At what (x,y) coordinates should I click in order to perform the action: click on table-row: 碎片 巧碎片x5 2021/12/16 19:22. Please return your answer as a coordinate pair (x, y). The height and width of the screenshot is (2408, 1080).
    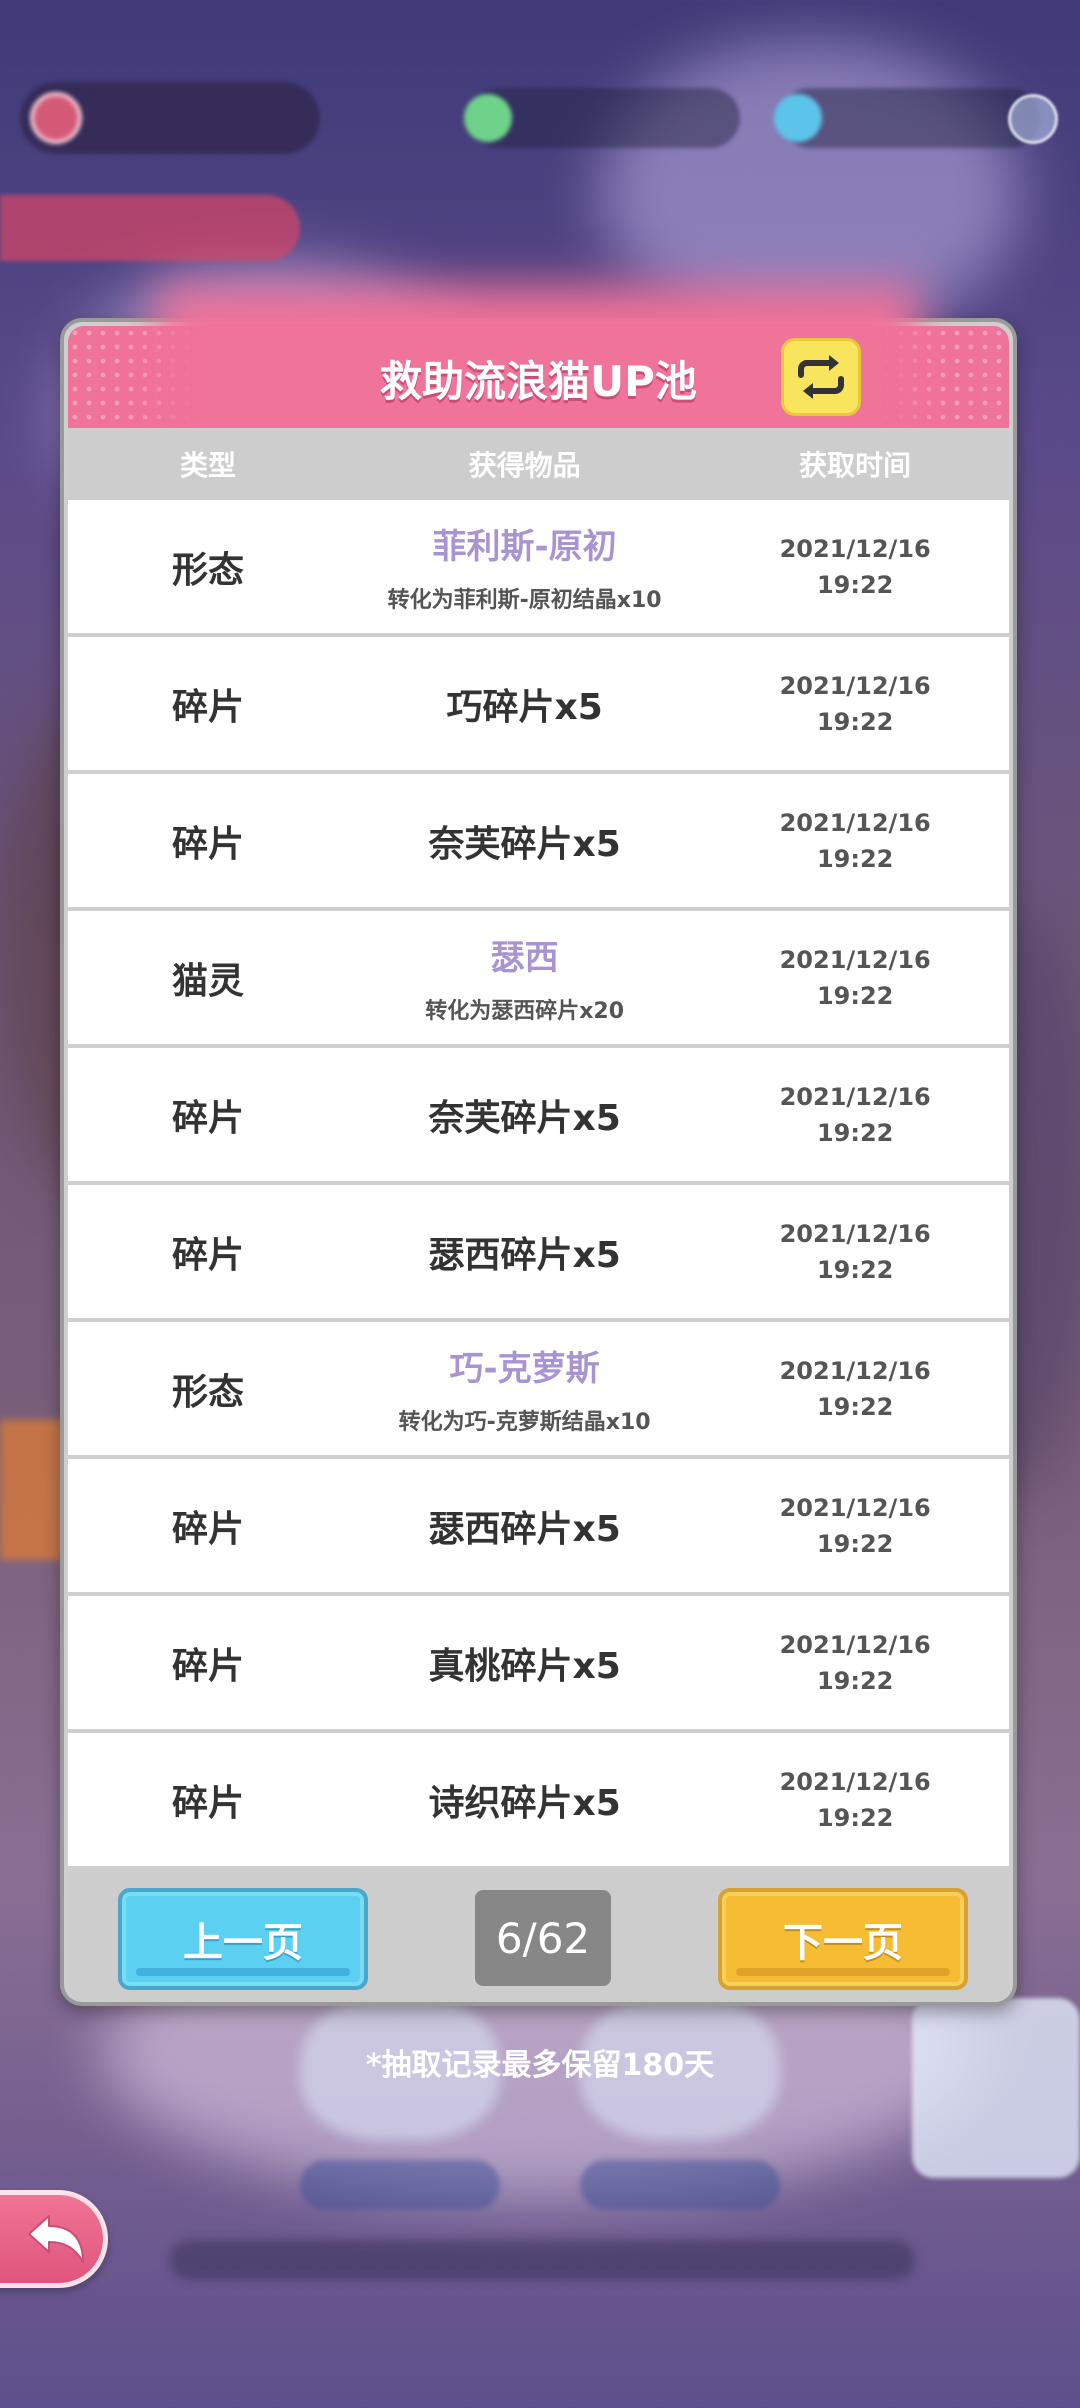
    Looking at the image, I should click on (538, 705).